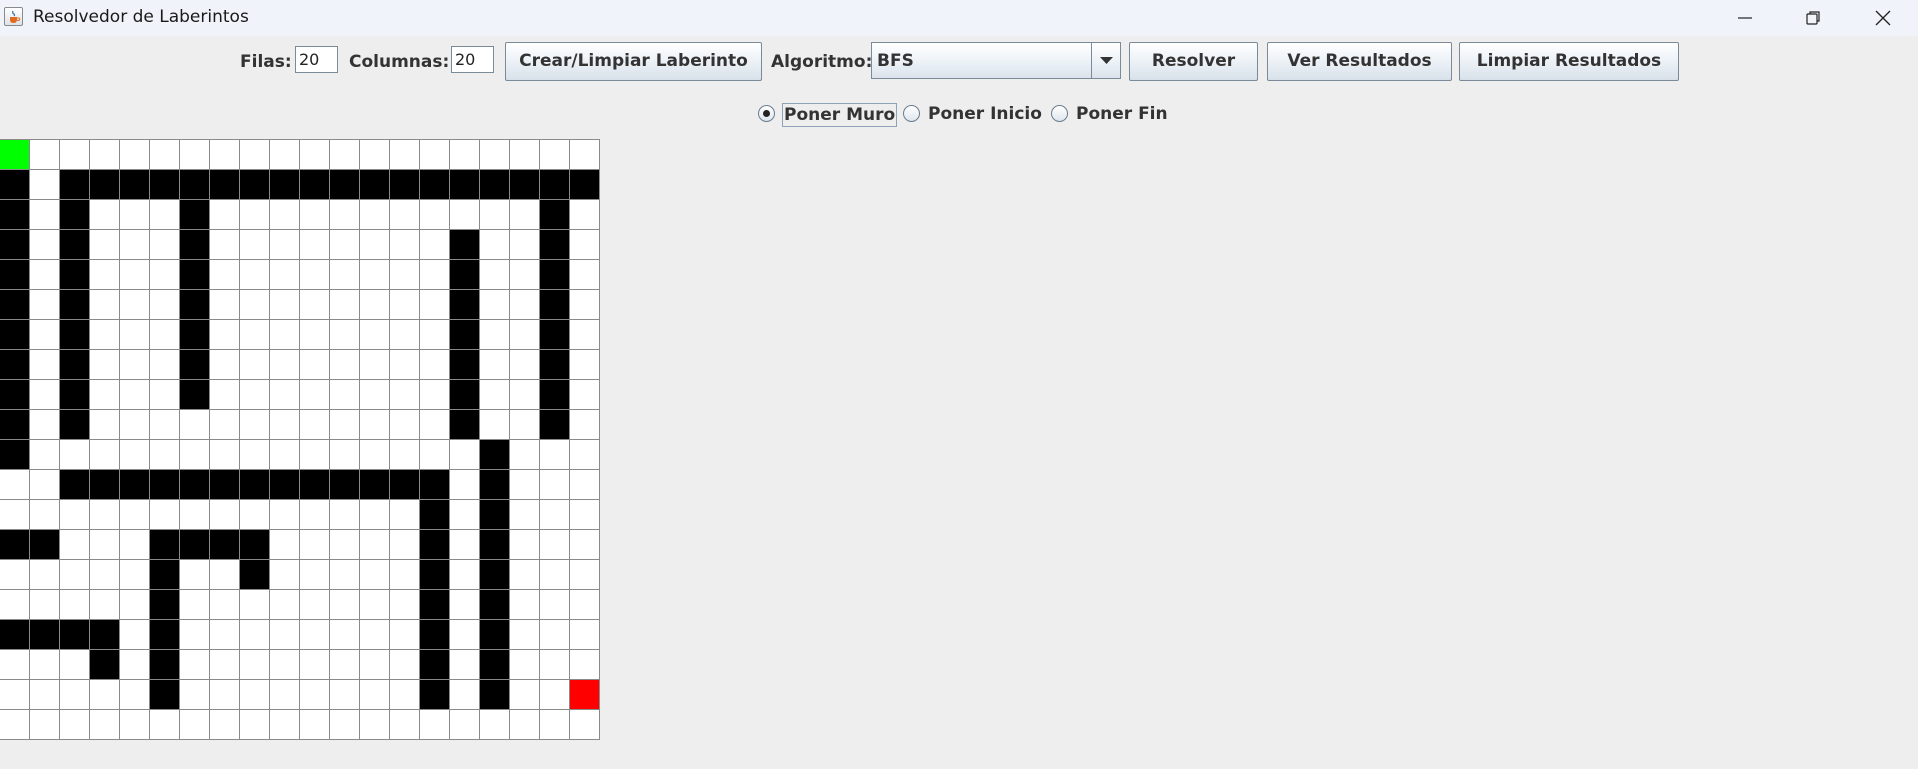 The width and height of the screenshot is (1918, 769). I want to click on clear-results-button: Limpiar Resultados, so click(1569, 61).